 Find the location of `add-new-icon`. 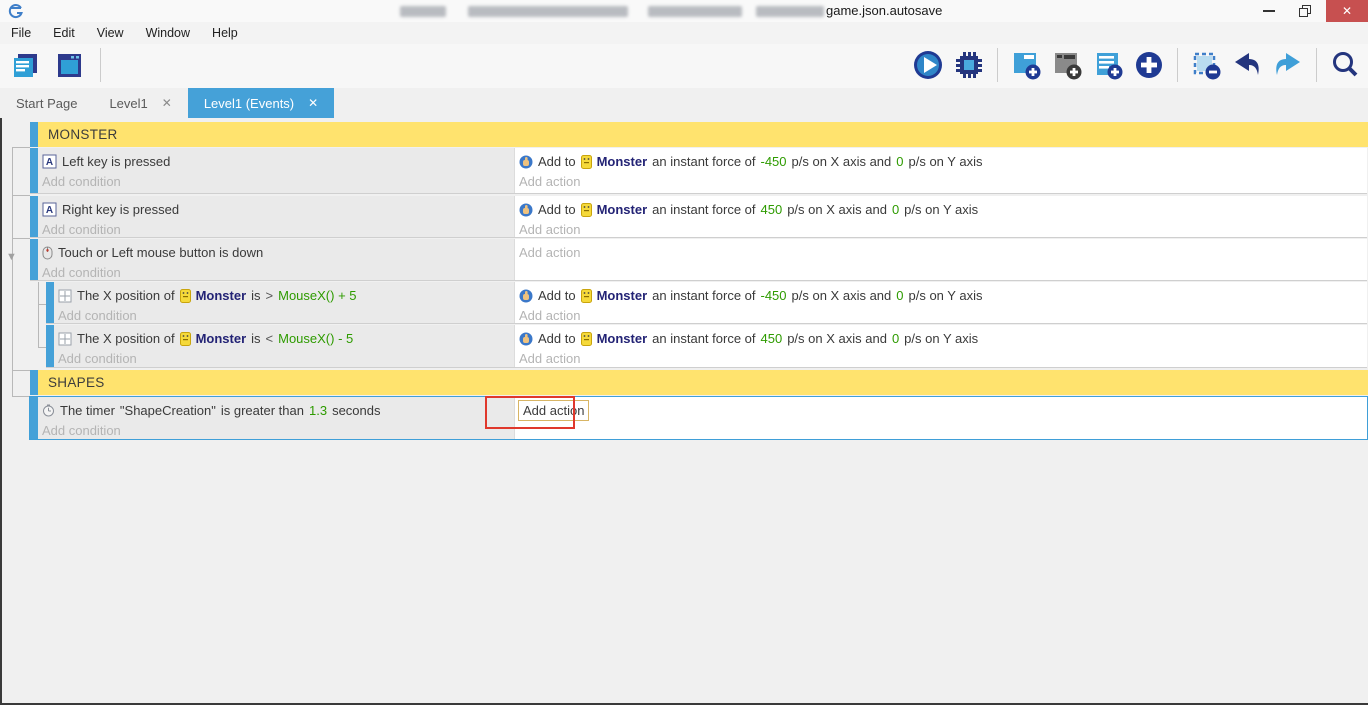

add-new-icon is located at coordinates (1149, 65).